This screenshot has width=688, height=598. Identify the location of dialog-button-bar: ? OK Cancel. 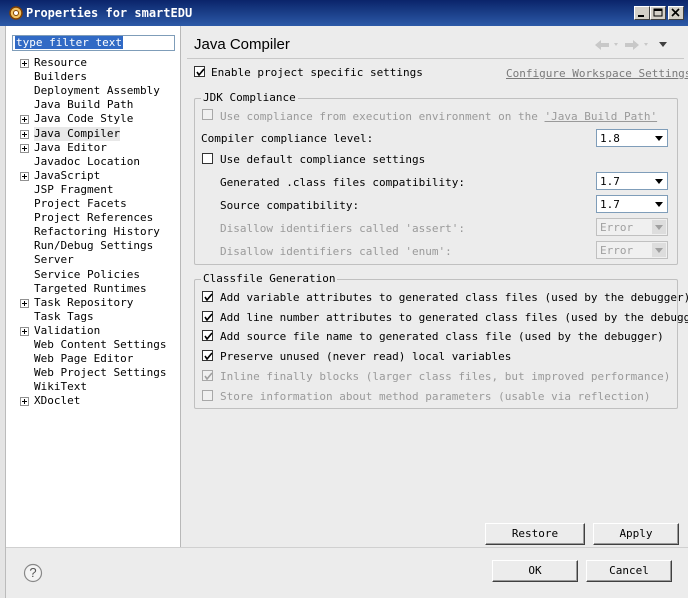
(347, 572).